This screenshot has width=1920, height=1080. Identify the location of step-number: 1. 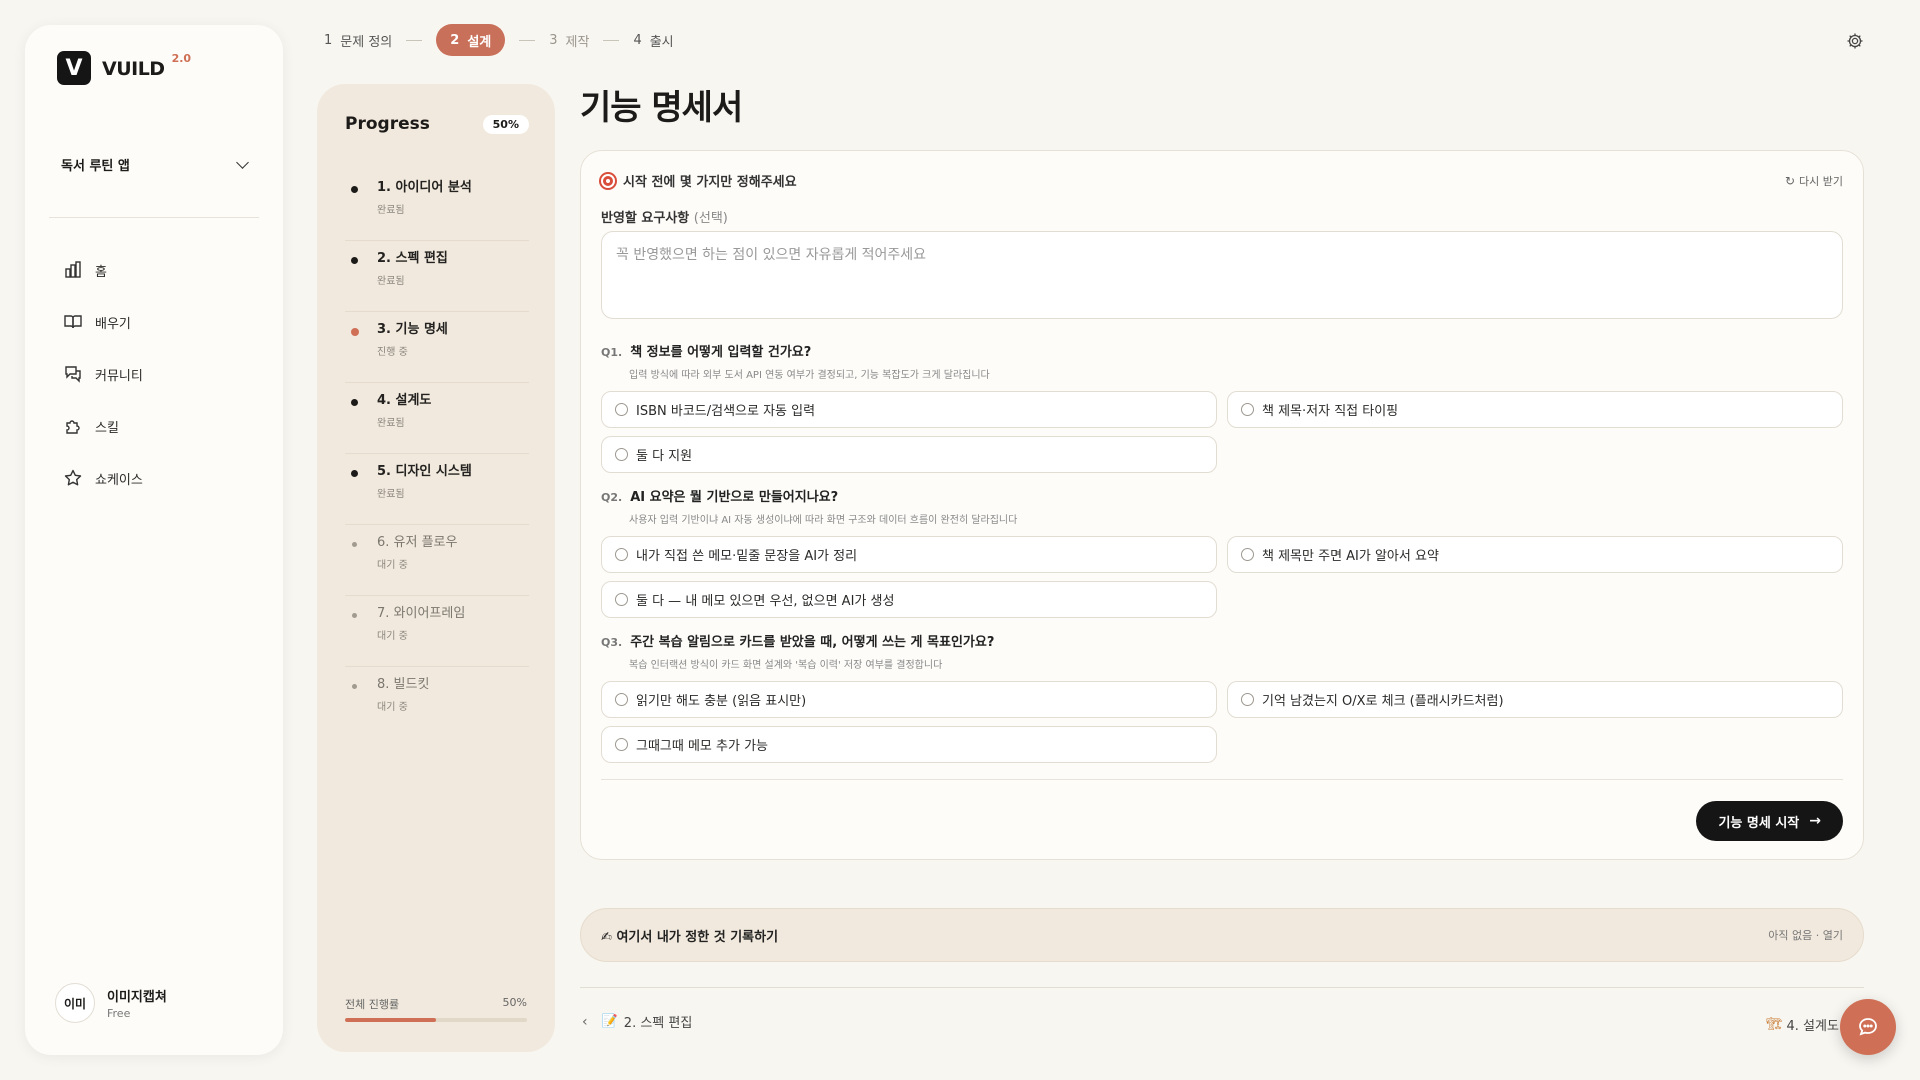
(328, 40).